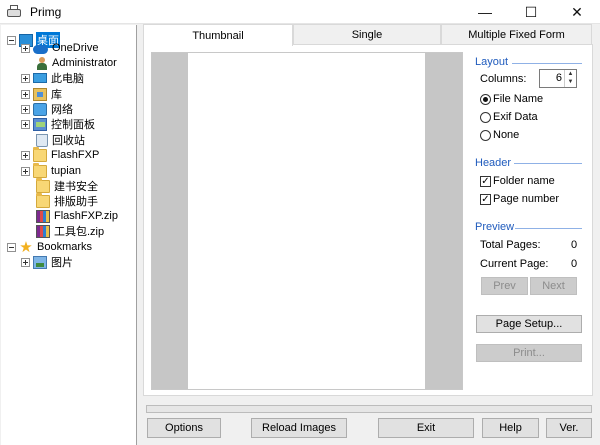 The image size is (600, 445). I want to click on tree-item-flashfxp: FlashFXP, so click(60, 154).